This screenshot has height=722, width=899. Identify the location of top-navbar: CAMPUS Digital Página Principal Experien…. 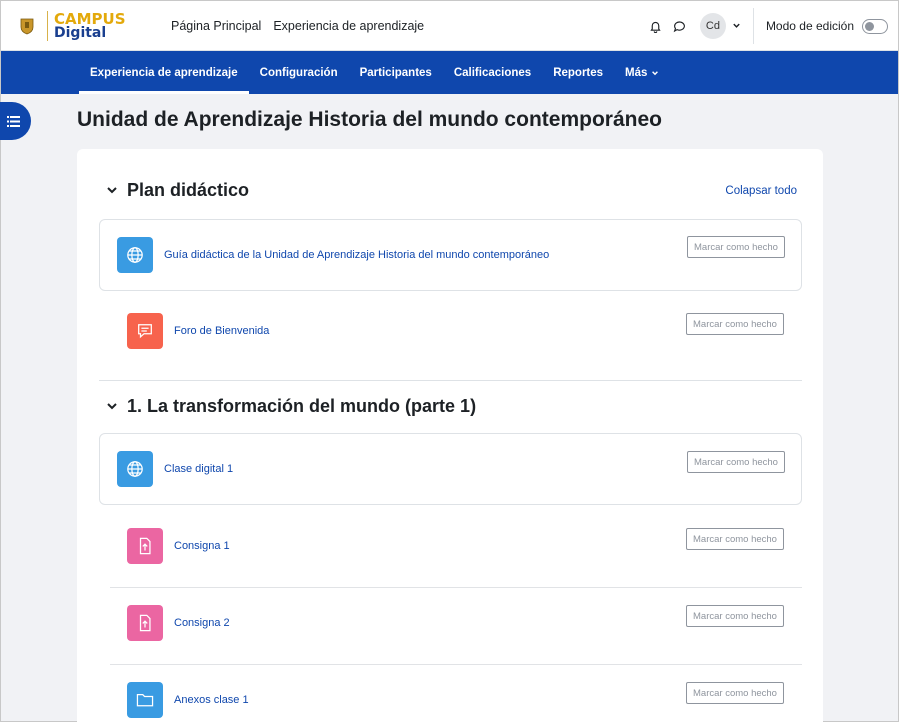
(449, 26).